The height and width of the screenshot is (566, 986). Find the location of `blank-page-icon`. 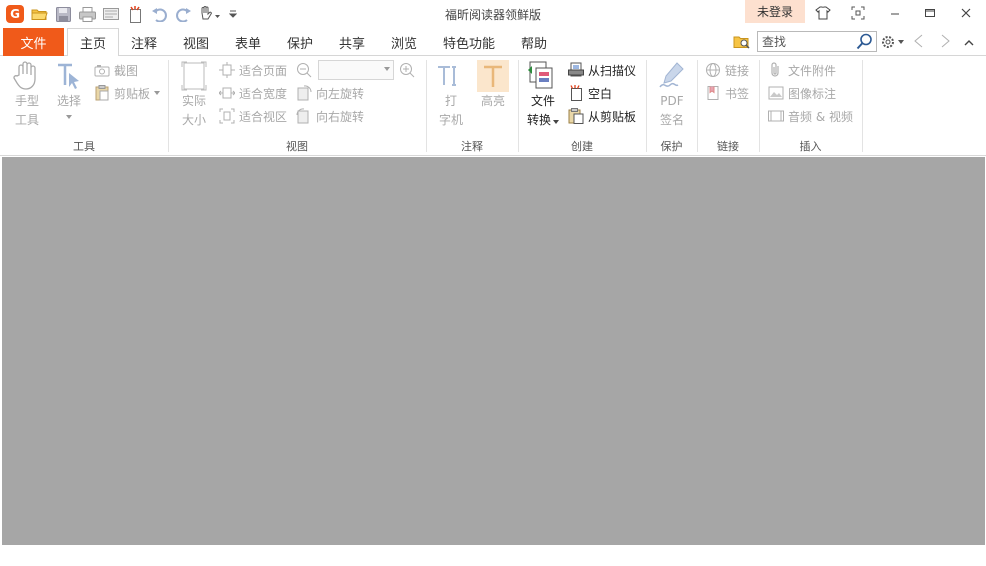

blank-page-icon is located at coordinates (576, 93).